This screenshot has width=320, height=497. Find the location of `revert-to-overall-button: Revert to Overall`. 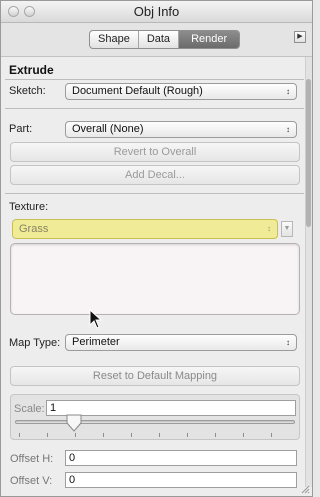

revert-to-overall-button: Revert to Overall is located at coordinates (155, 152).